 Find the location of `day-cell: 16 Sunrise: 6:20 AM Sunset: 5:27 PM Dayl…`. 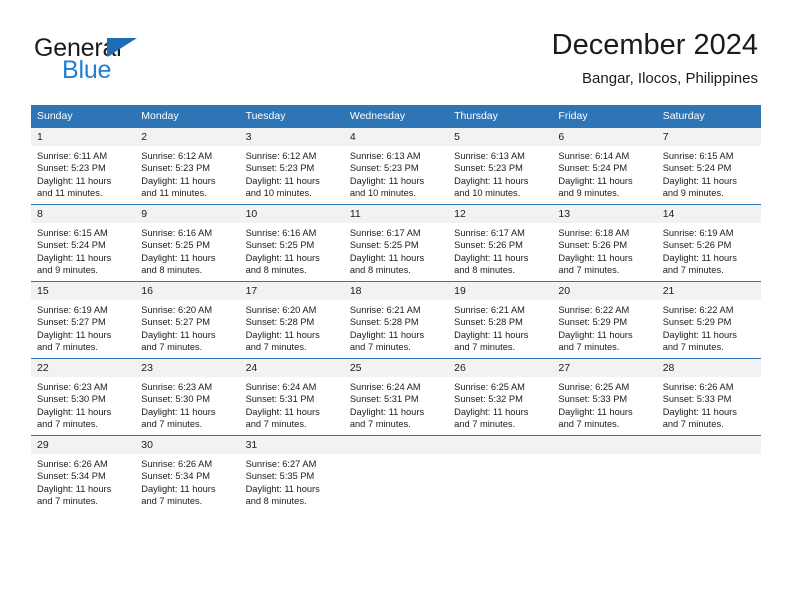

day-cell: 16 Sunrise: 6:20 AM Sunset: 5:27 PM Dayl… is located at coordinates (187, 320).